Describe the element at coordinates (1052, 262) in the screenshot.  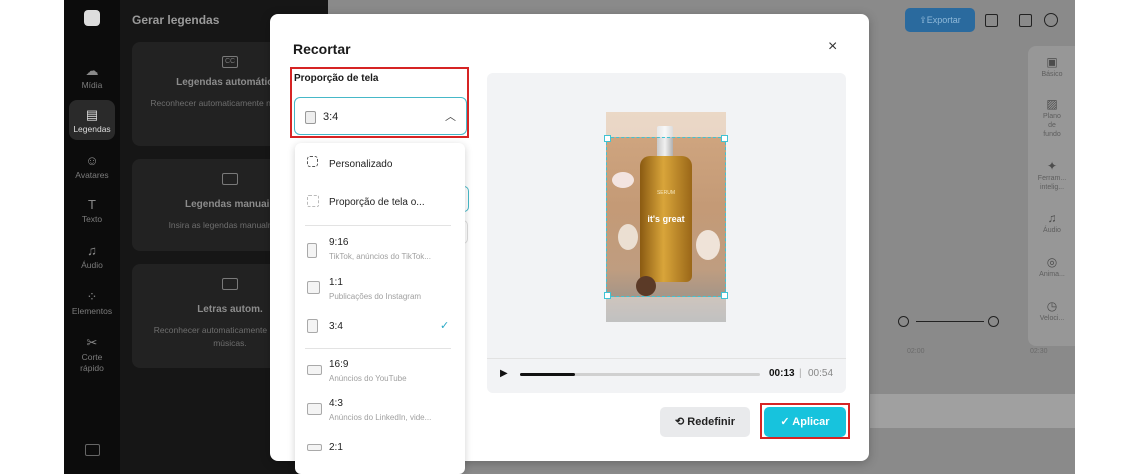
I see `animation-icon: ◎` at that location.